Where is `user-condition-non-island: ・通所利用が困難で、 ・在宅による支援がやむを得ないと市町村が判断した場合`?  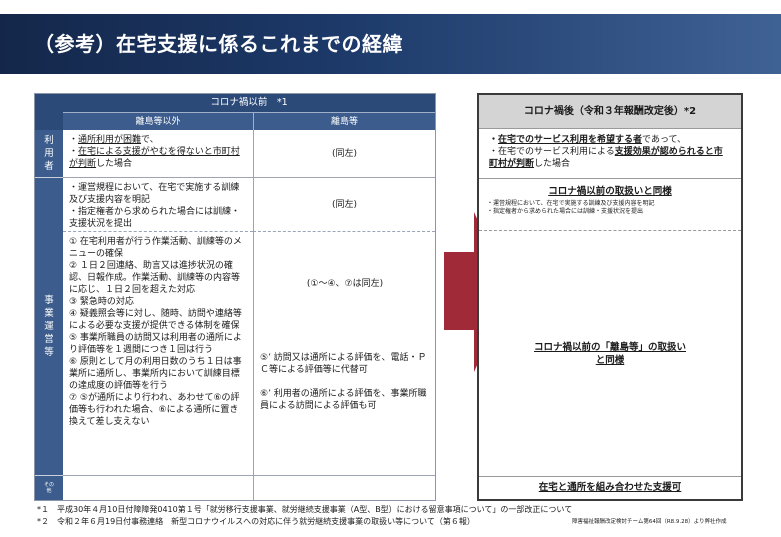
user-condition-non-island: ・通所利用が困難で、 ・在宅による支援がやむを得ないと市町村が判断した場合 is located at coordinates (158, 154).